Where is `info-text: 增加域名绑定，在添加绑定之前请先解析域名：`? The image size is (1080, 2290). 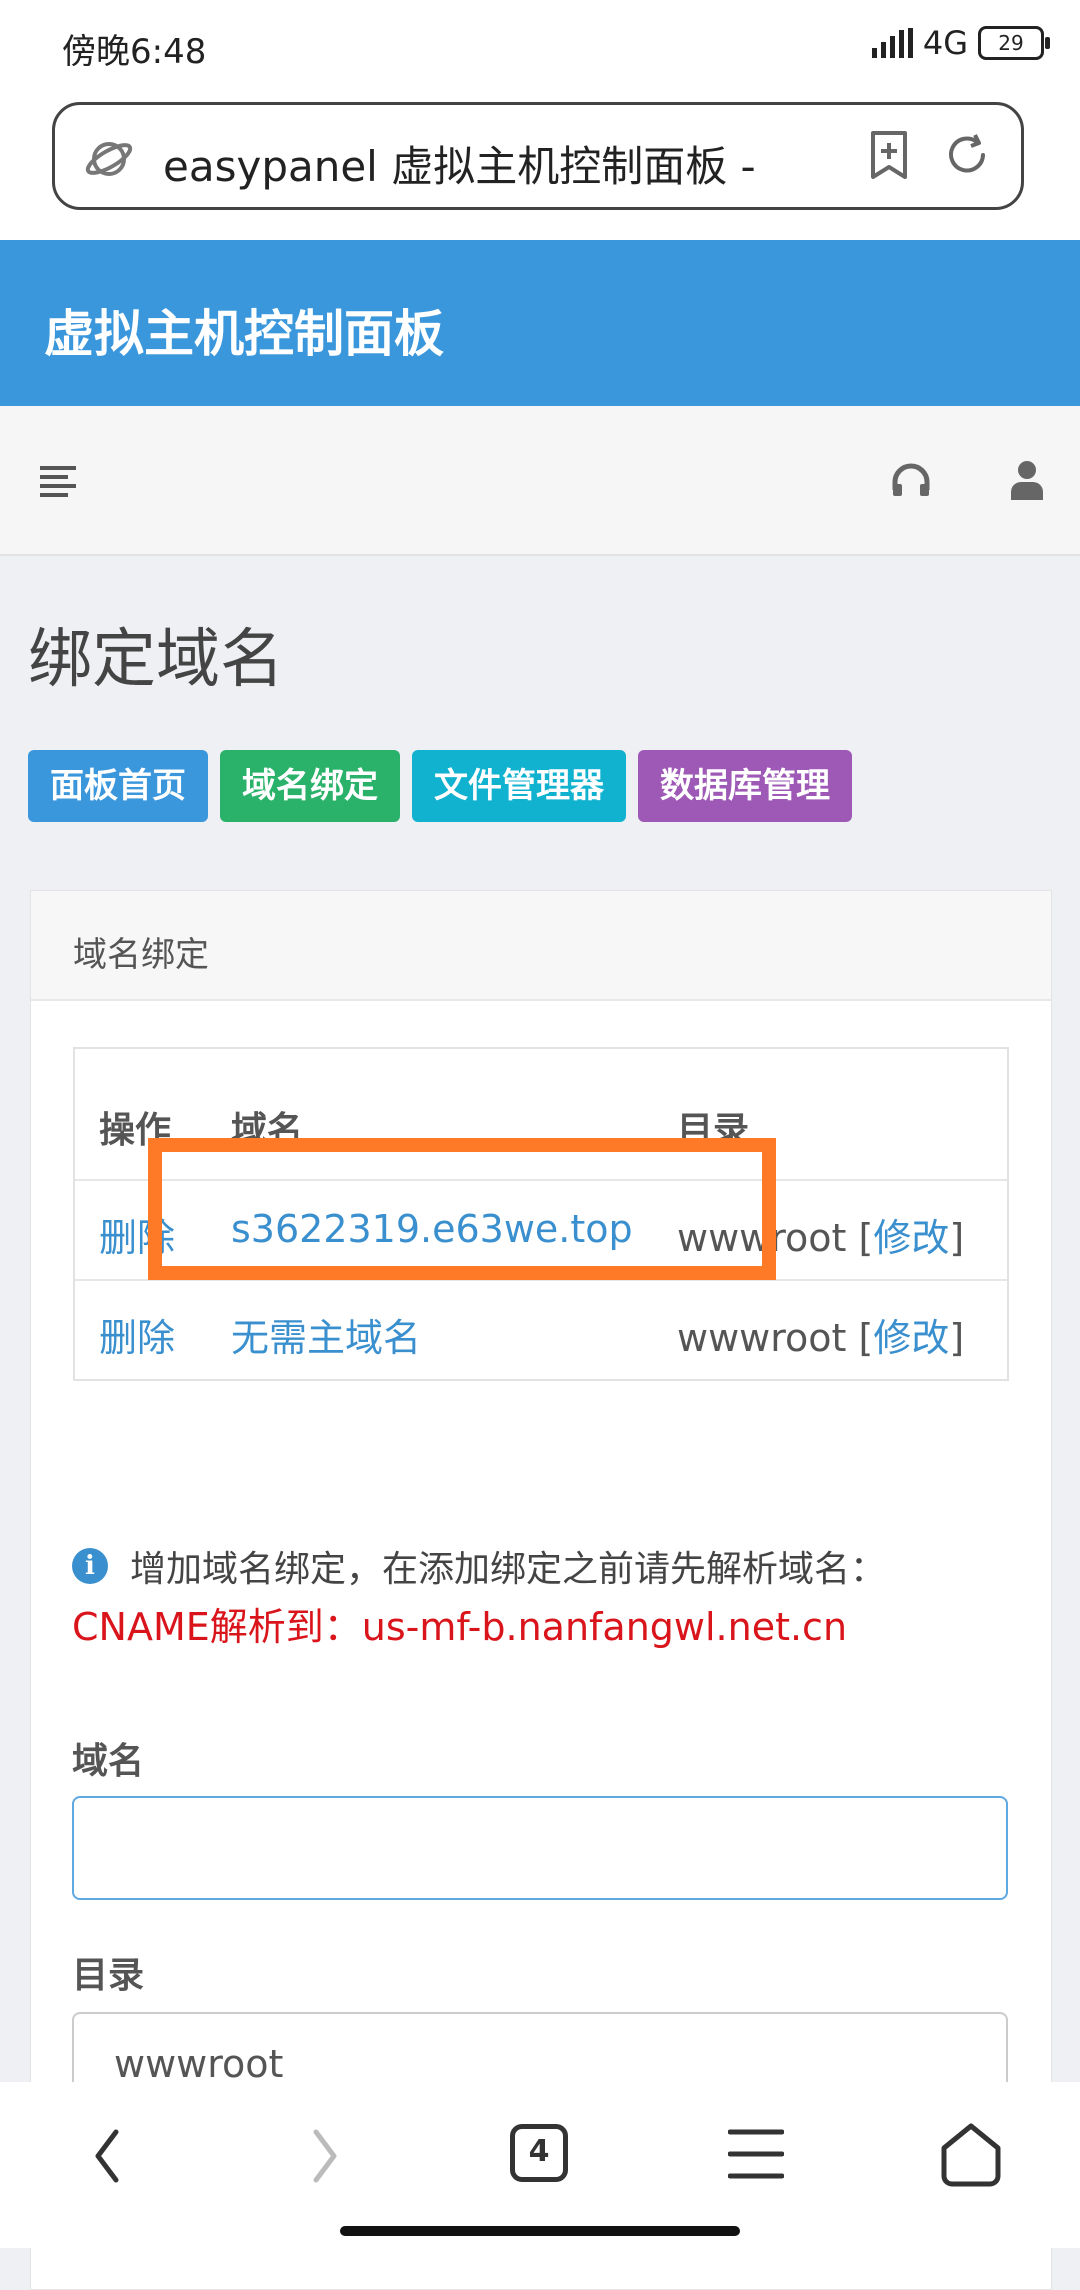
info-text: 增加域名绑定，在添加绑定之前请先解析域名： is located at coordinates (508, 1569).